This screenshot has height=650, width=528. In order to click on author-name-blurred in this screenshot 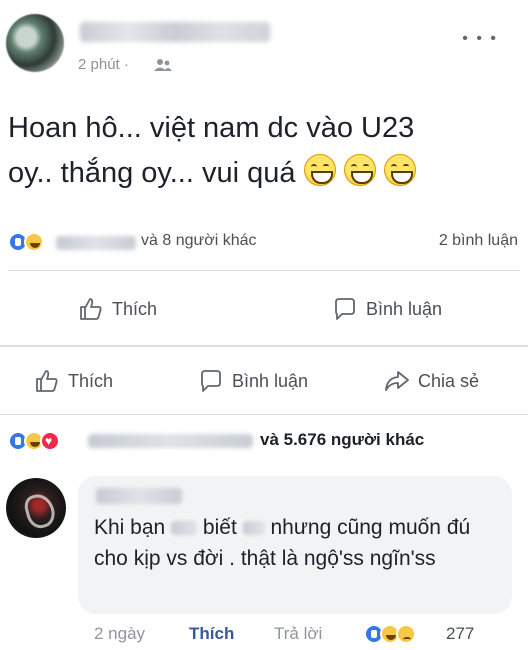, I will do `click(175, 32)`.